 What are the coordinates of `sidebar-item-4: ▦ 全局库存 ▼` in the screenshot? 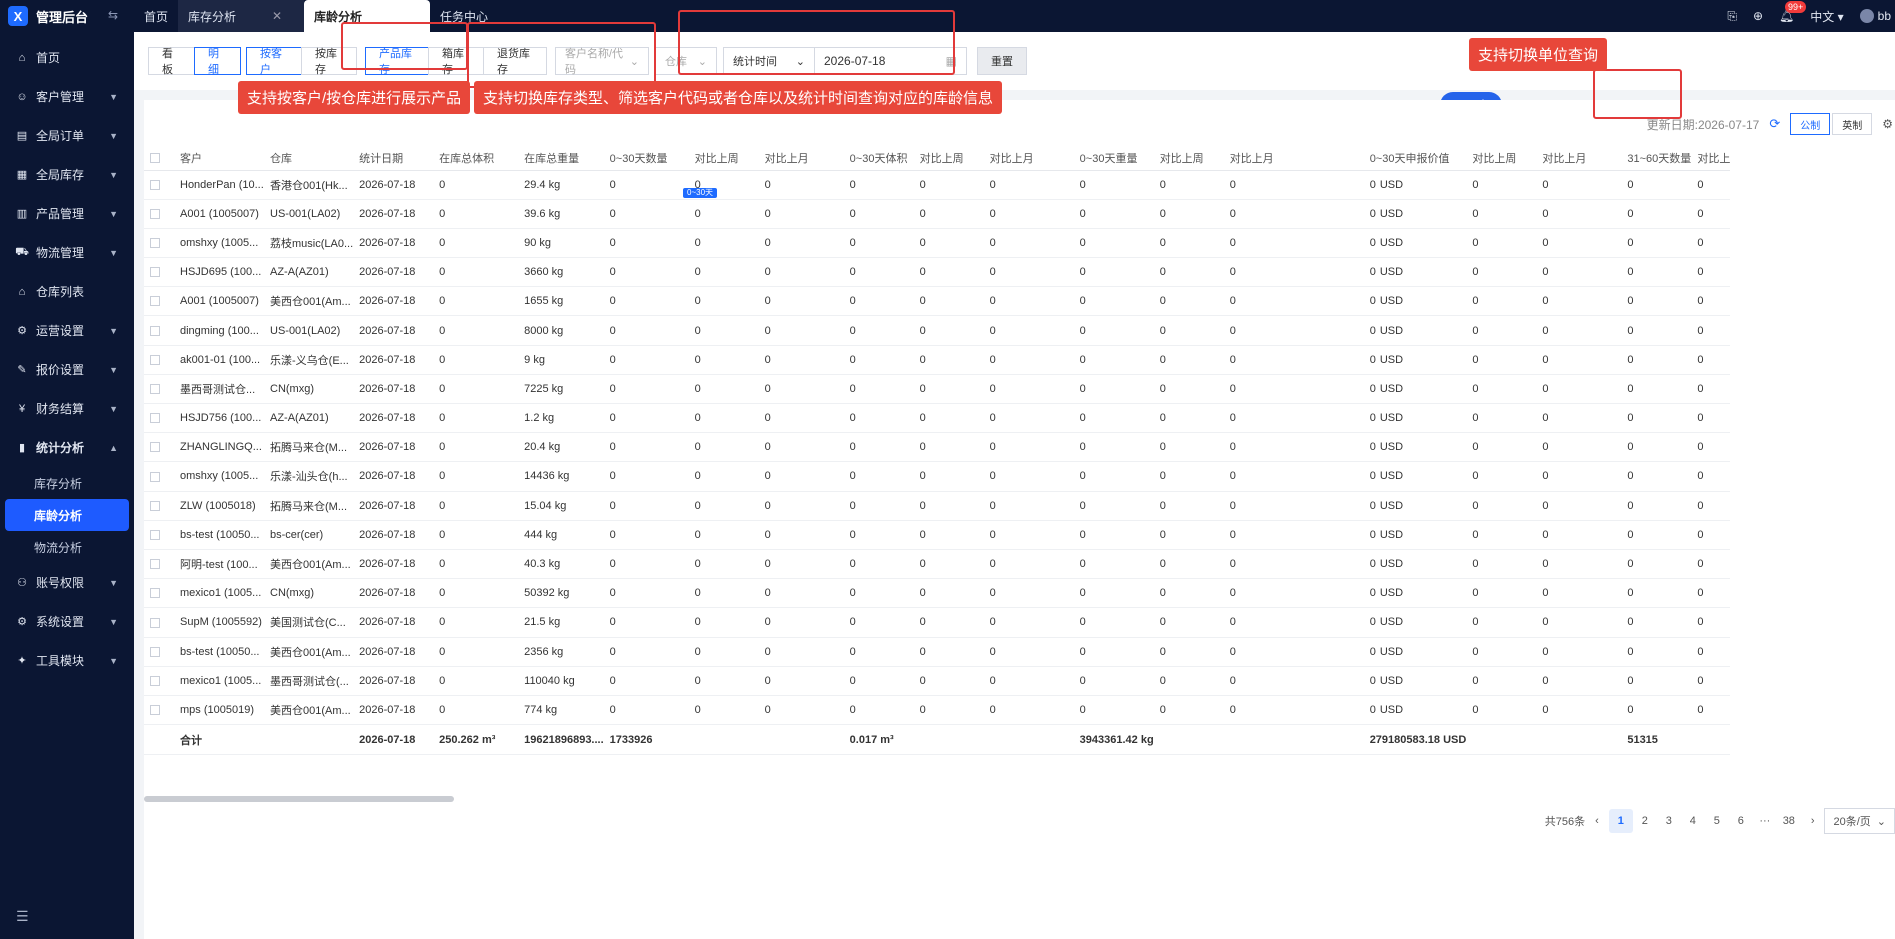 It's located at (67, 174).